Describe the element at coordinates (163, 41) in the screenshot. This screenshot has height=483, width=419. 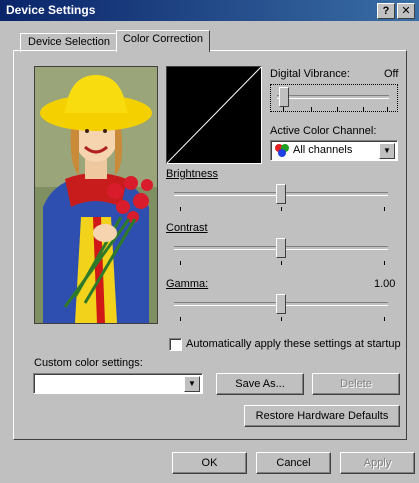
I see `tab-color-correction: Color Correction` at that location.